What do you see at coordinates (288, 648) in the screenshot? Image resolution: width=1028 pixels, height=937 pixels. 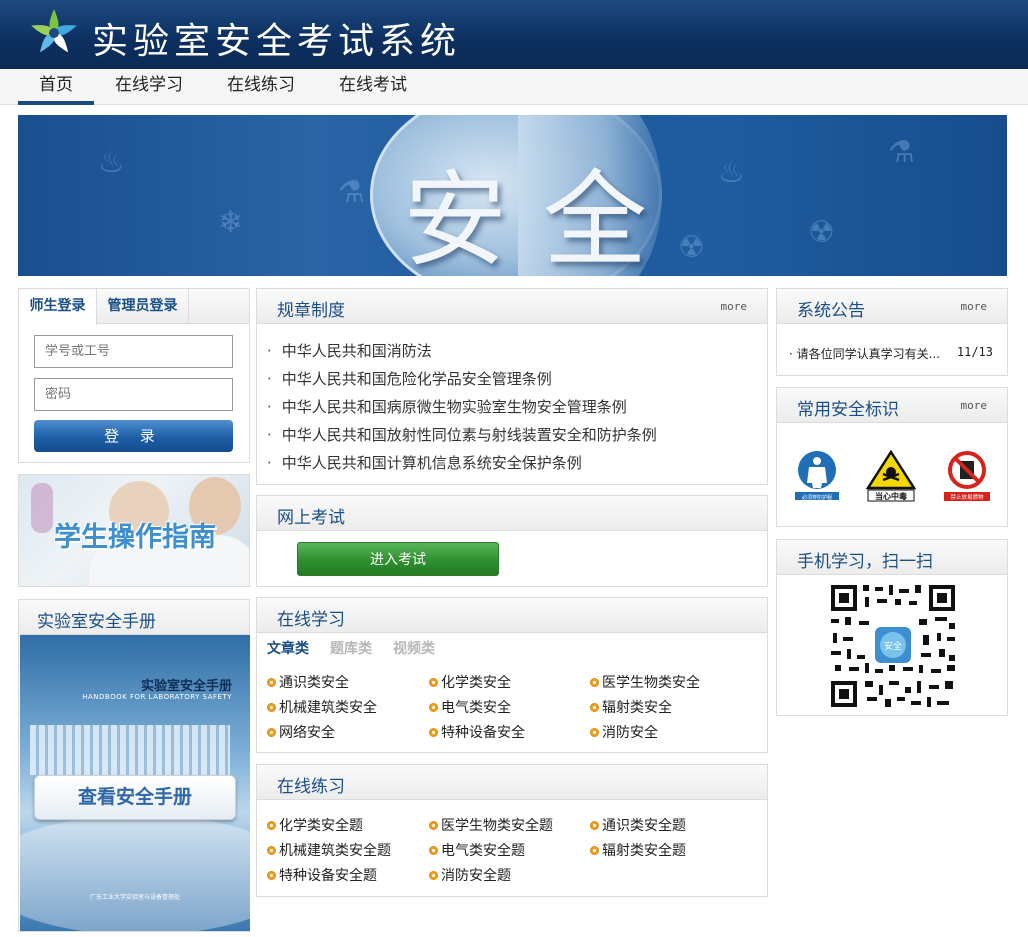 I see `tab-articles: 文章类` at bounding box center [288, 648].